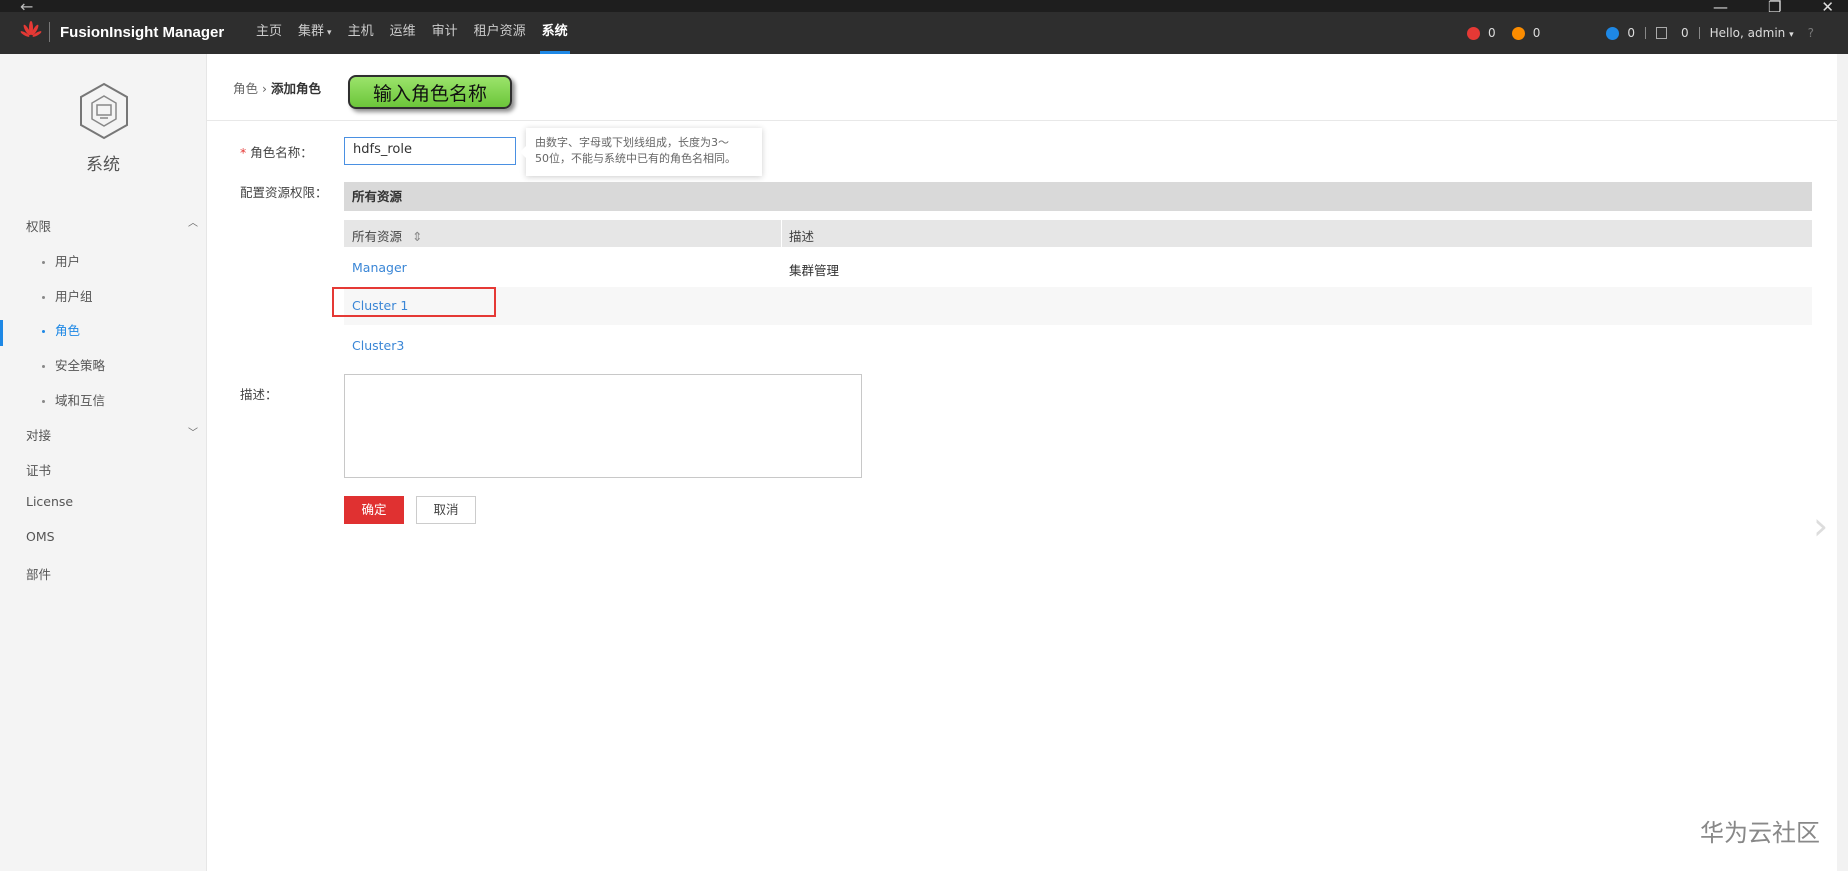 This screenshot has height=871, width=1848. Describe the element at coordinates (31, 31) in the screenshot. I see `huawei-logo-icon` at that location.